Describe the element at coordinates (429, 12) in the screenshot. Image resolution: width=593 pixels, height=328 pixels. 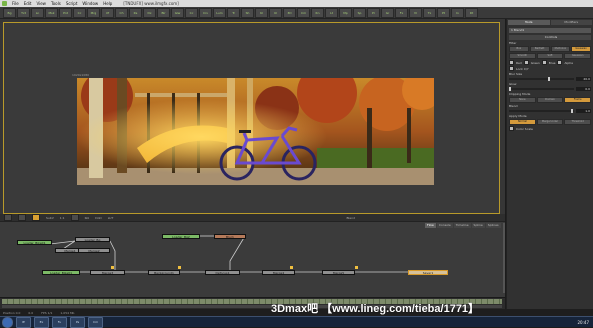
I see `tool-button: Tx` at that location.